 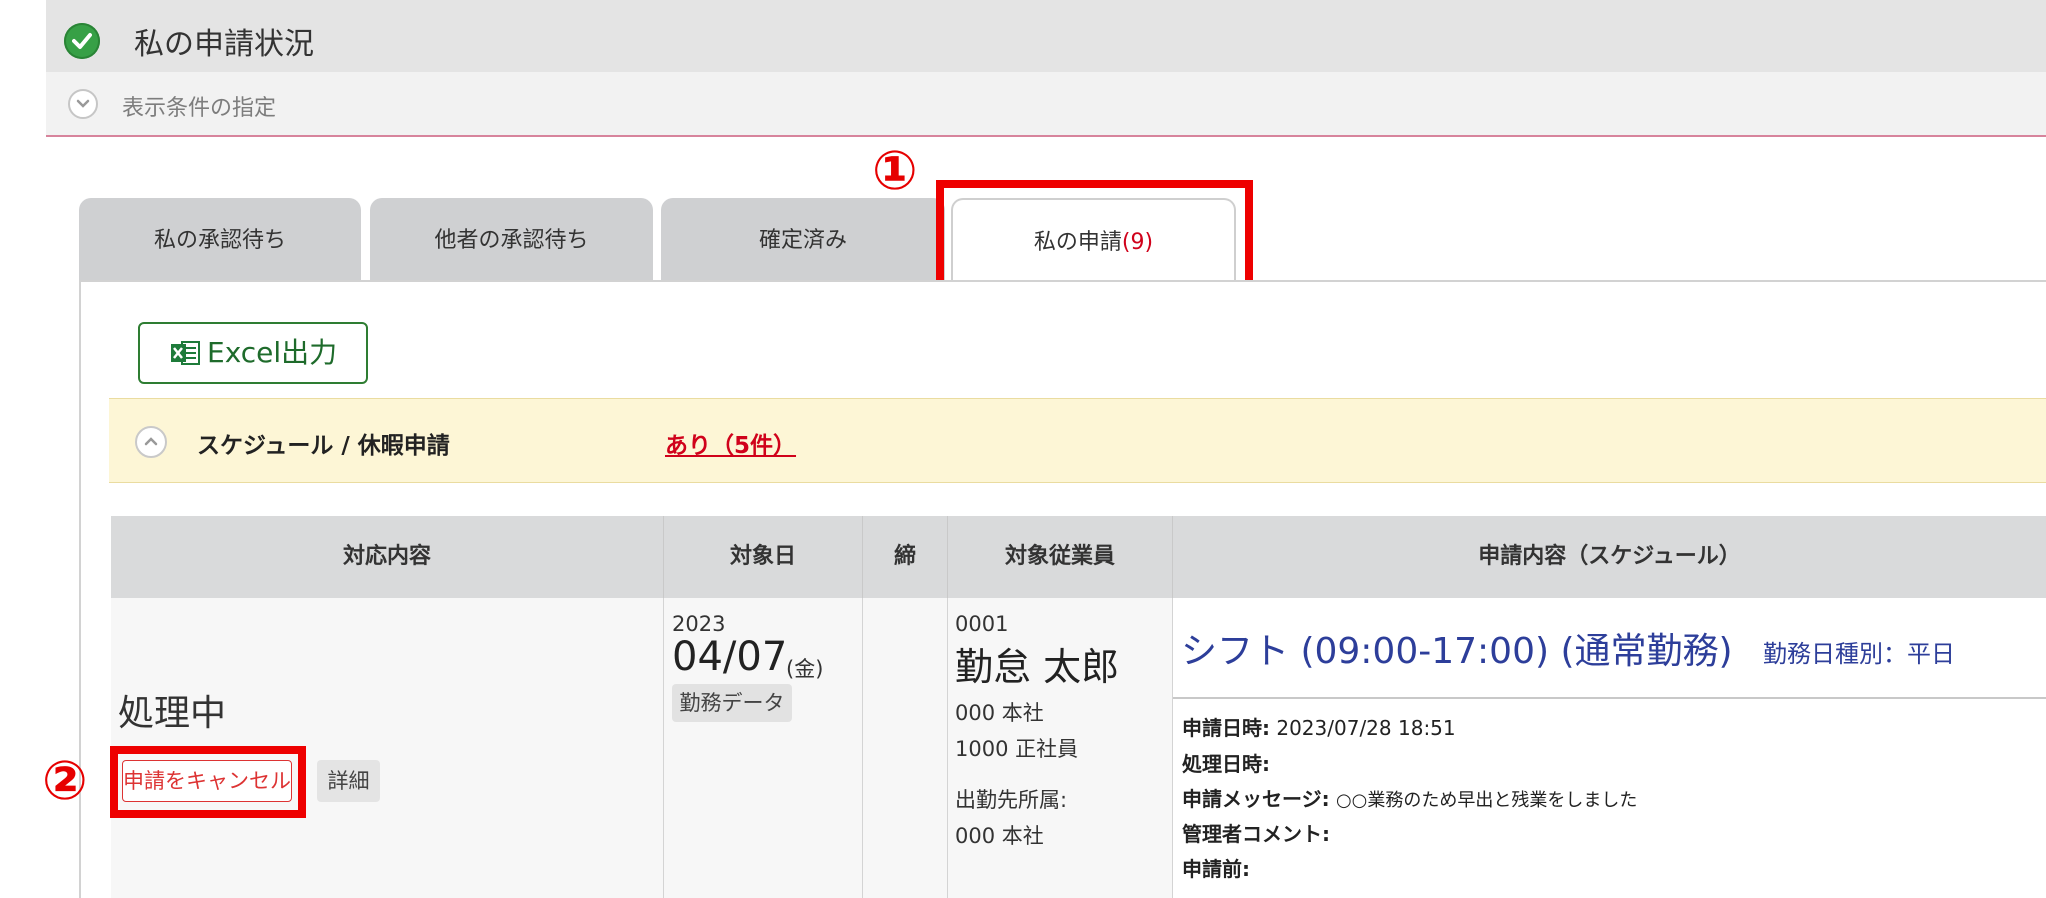 What do you see at coordinates (1859, 654) in the screenshot?
I see `work-day-type: 勤務日種別：平日` at bounding box center [1859, 654].